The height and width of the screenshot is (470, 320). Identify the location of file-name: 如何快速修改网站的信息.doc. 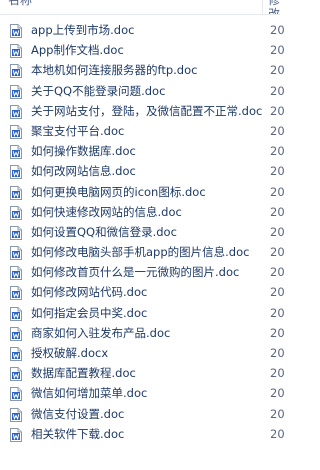
(106, 211).